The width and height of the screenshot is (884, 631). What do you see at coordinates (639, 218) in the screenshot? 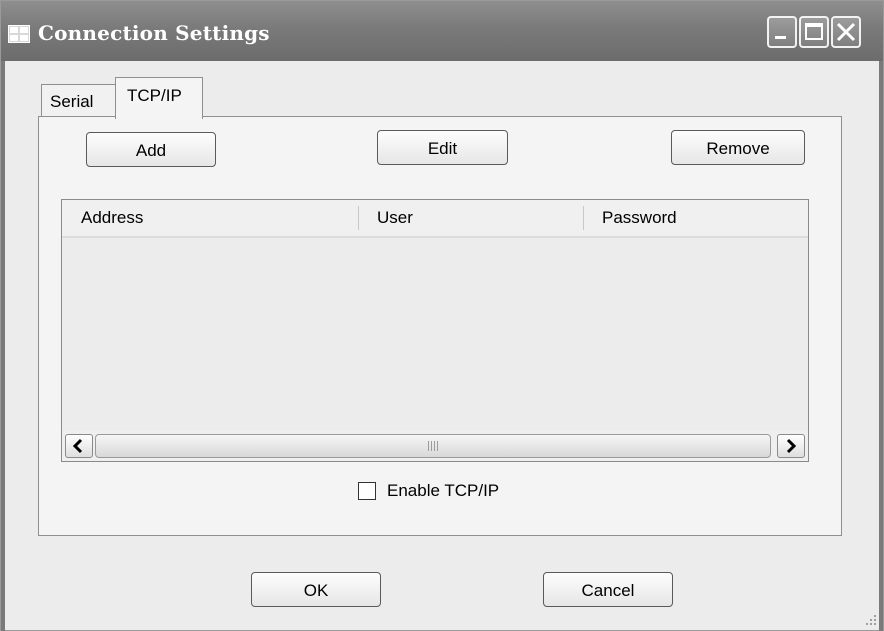
I see `column-header-password: Password` at bounding box center [639, 218].